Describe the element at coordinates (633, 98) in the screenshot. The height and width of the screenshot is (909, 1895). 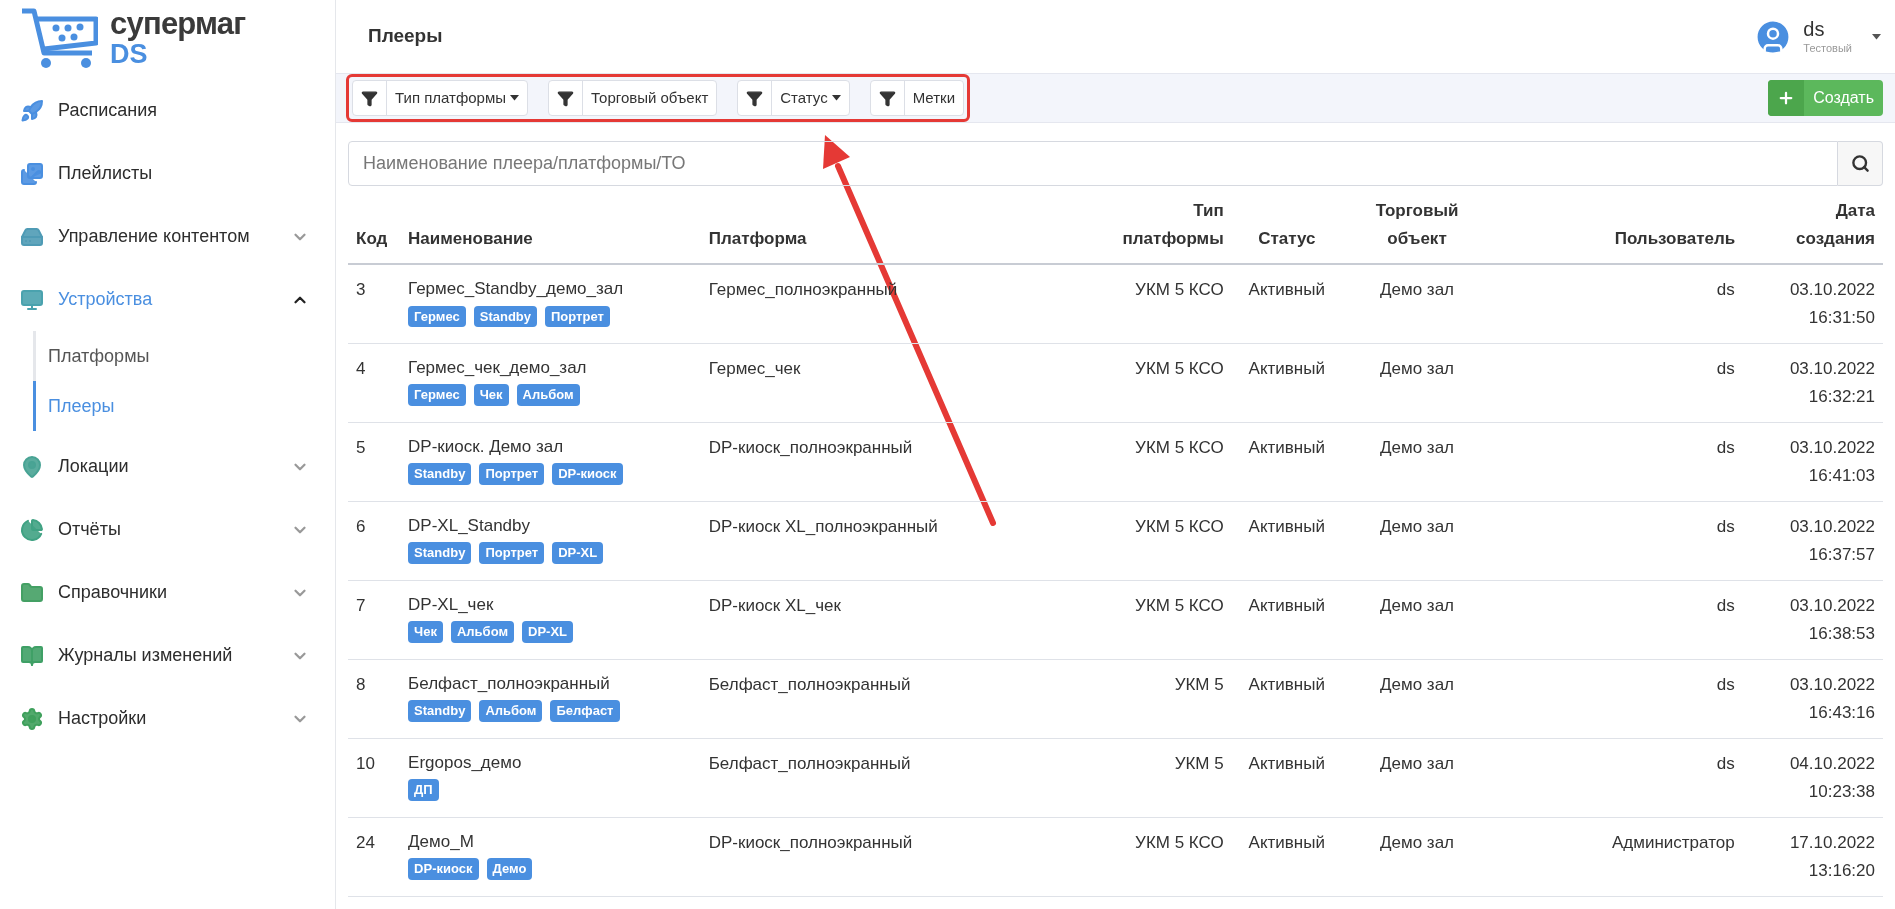
I see `filter-button: Торговый объект` at that location.